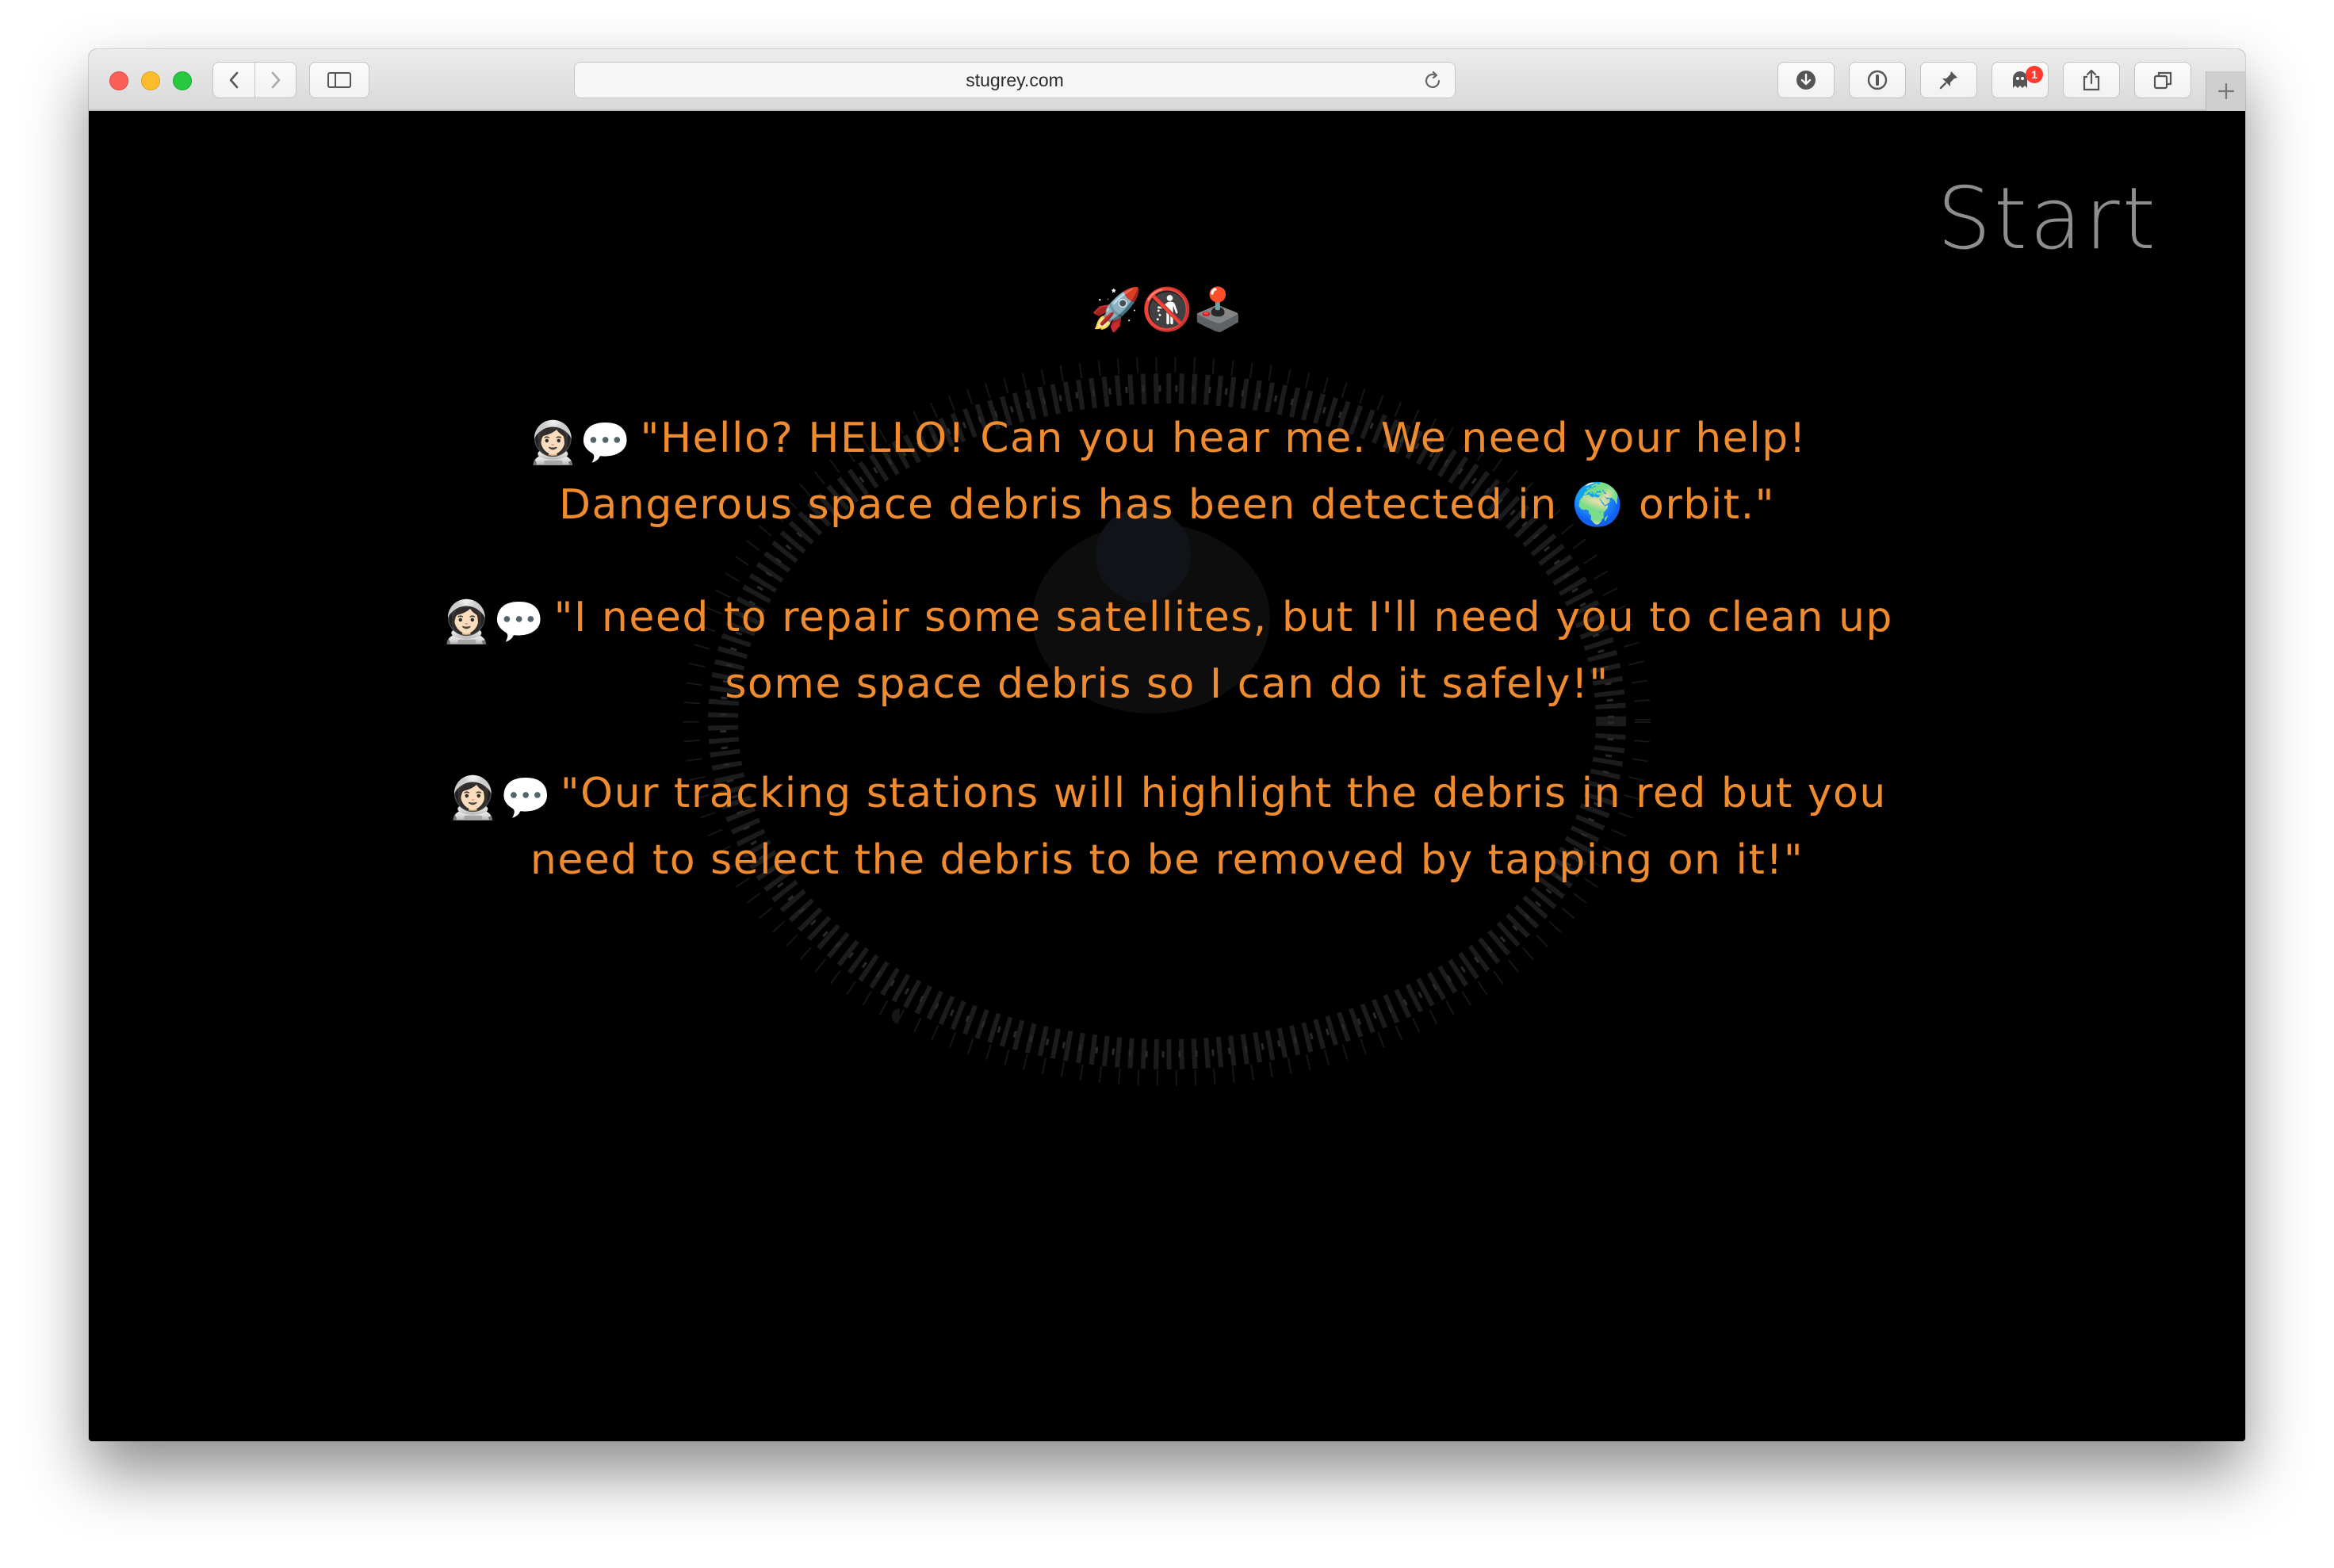  Describe the element at coordinates (2048, 219) in the screenshot. I see `start-button: Start` at that location.